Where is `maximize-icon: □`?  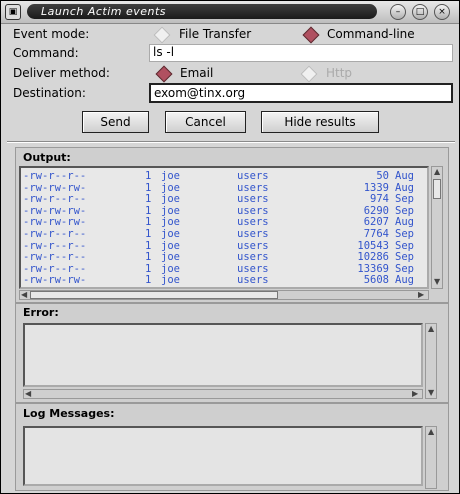 maximize-icon: □ is located at coordinates (420, 12).